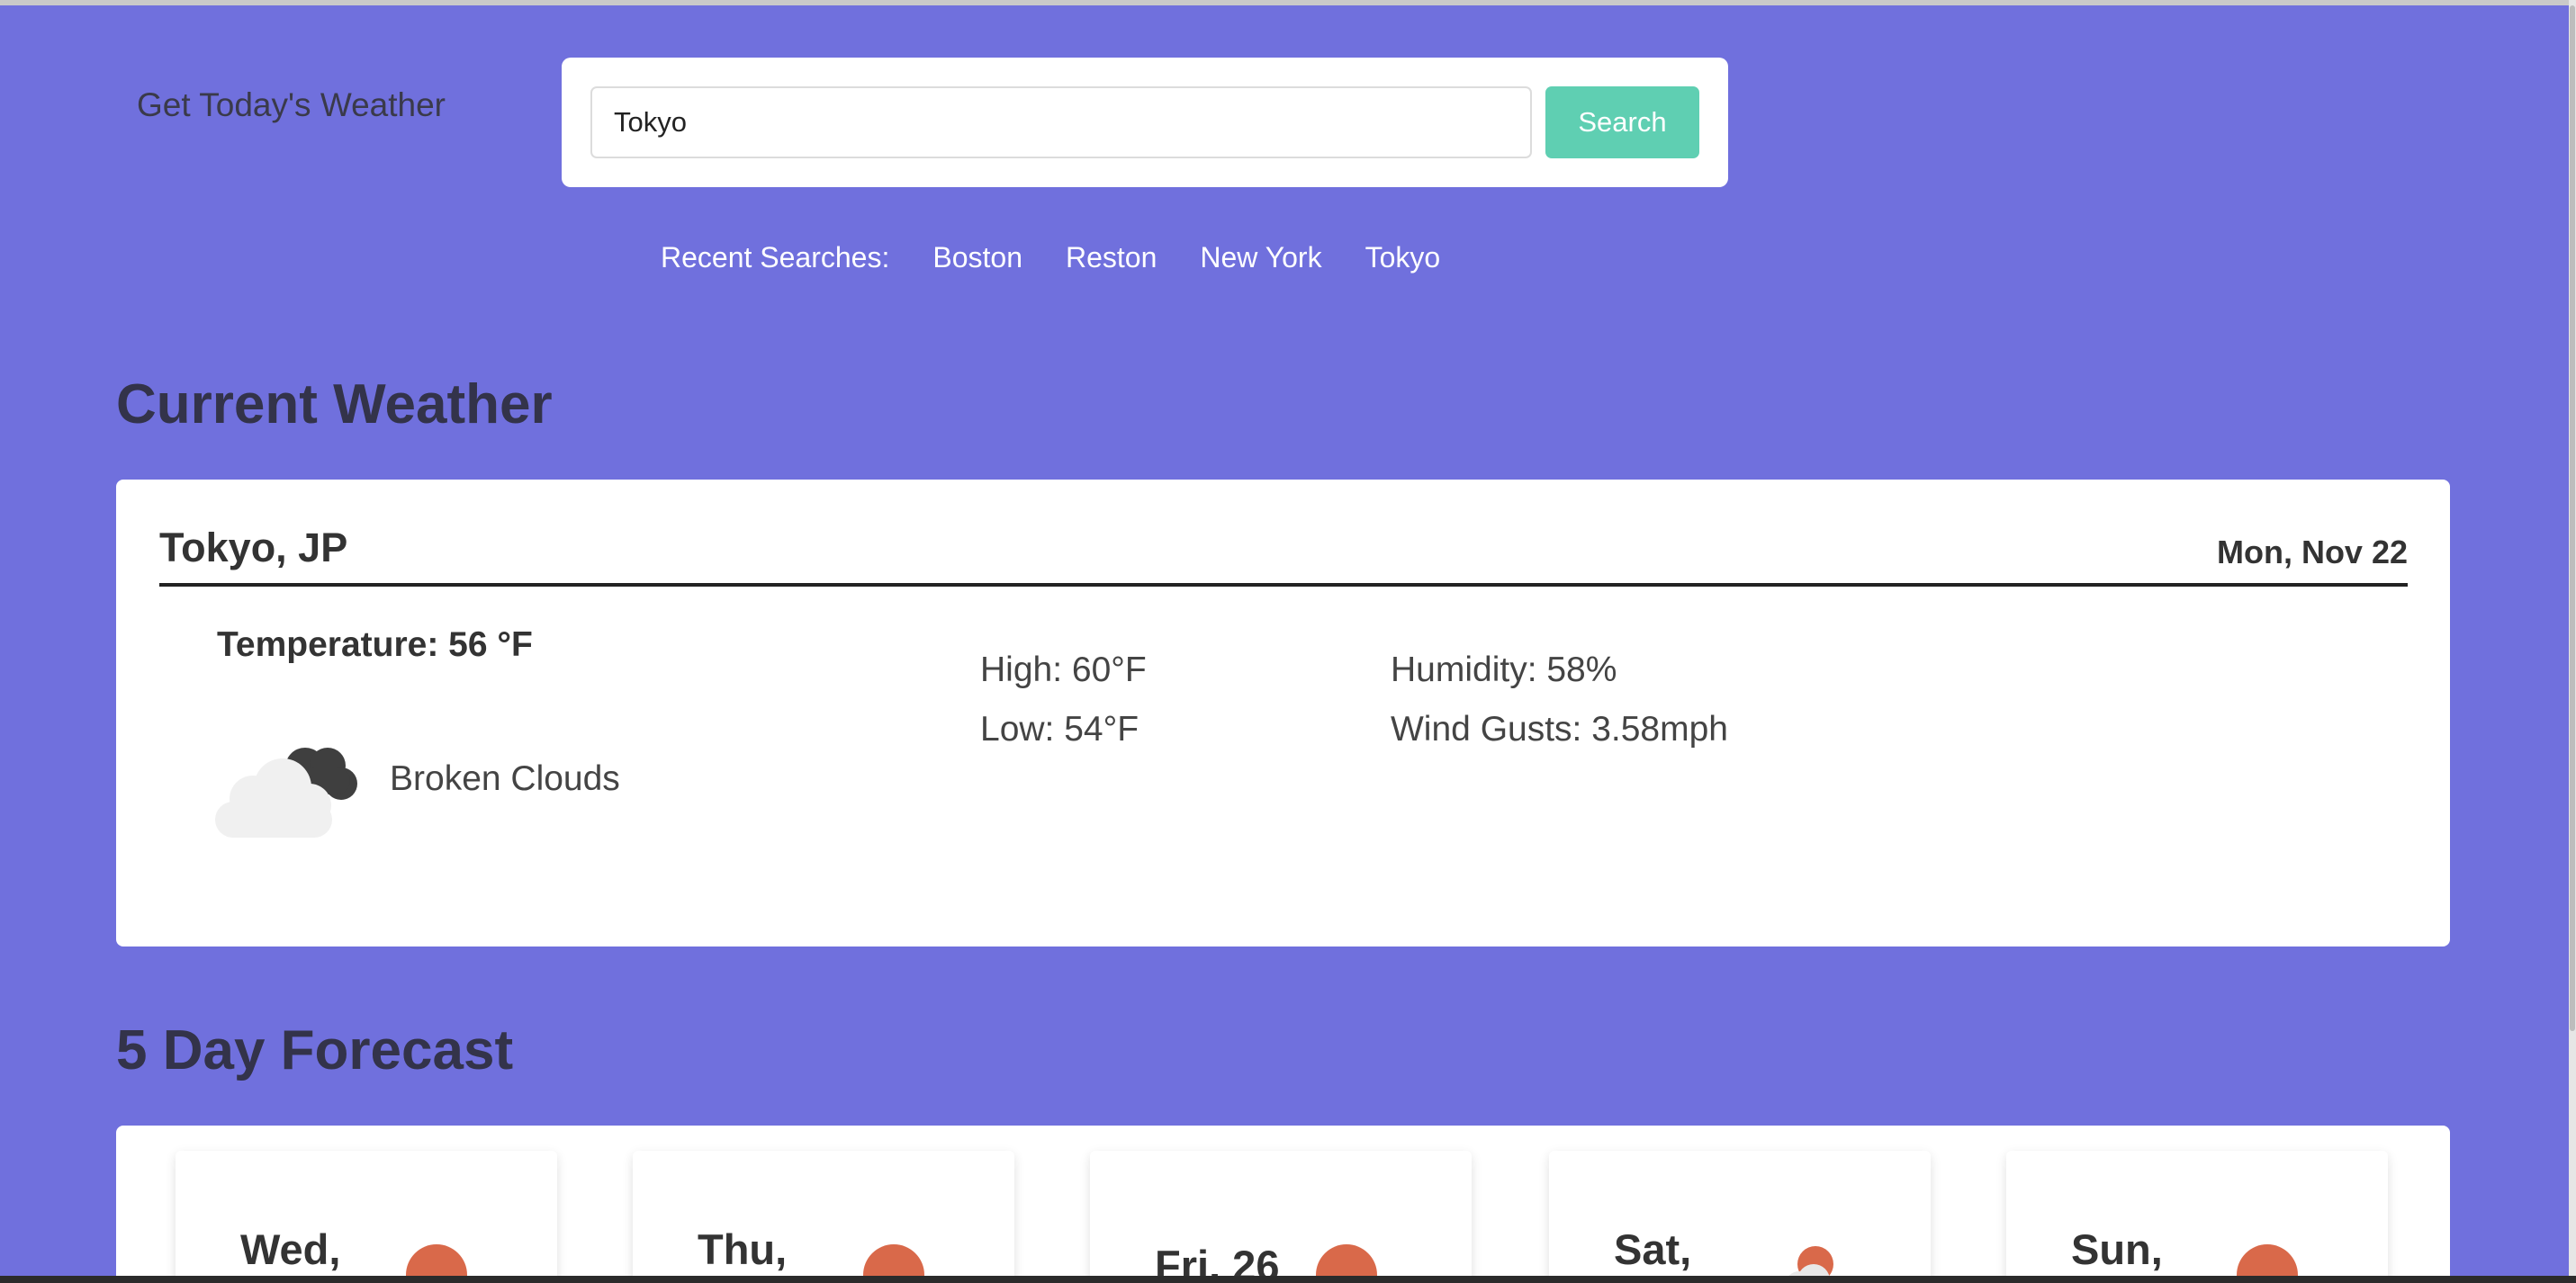 The height and width of the screenshot is (1283, 2576). I want to click on search-panel: Search, so click(1145, 122).